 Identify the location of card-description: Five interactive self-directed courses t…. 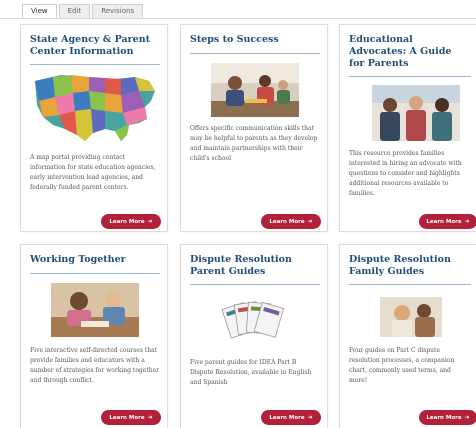
(95, 365).